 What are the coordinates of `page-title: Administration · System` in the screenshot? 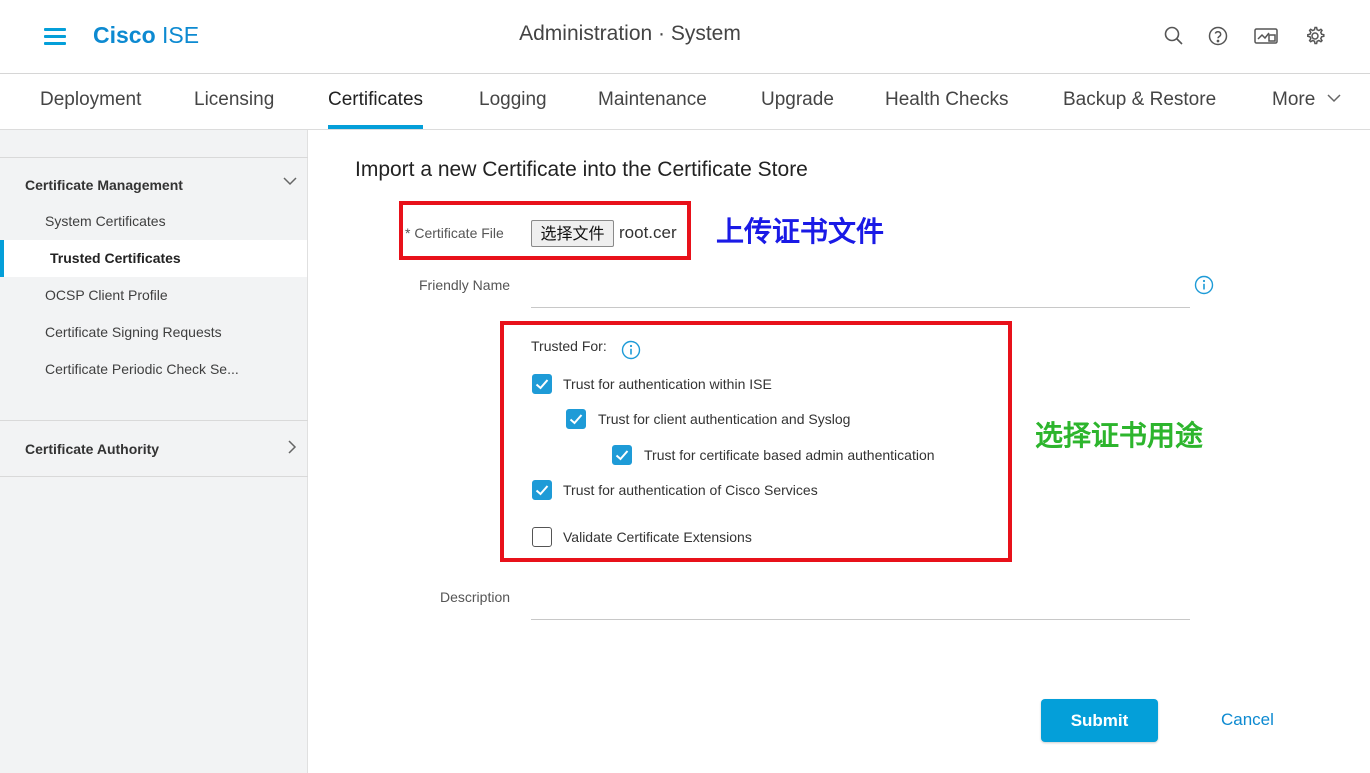 It's located at (630, 33).